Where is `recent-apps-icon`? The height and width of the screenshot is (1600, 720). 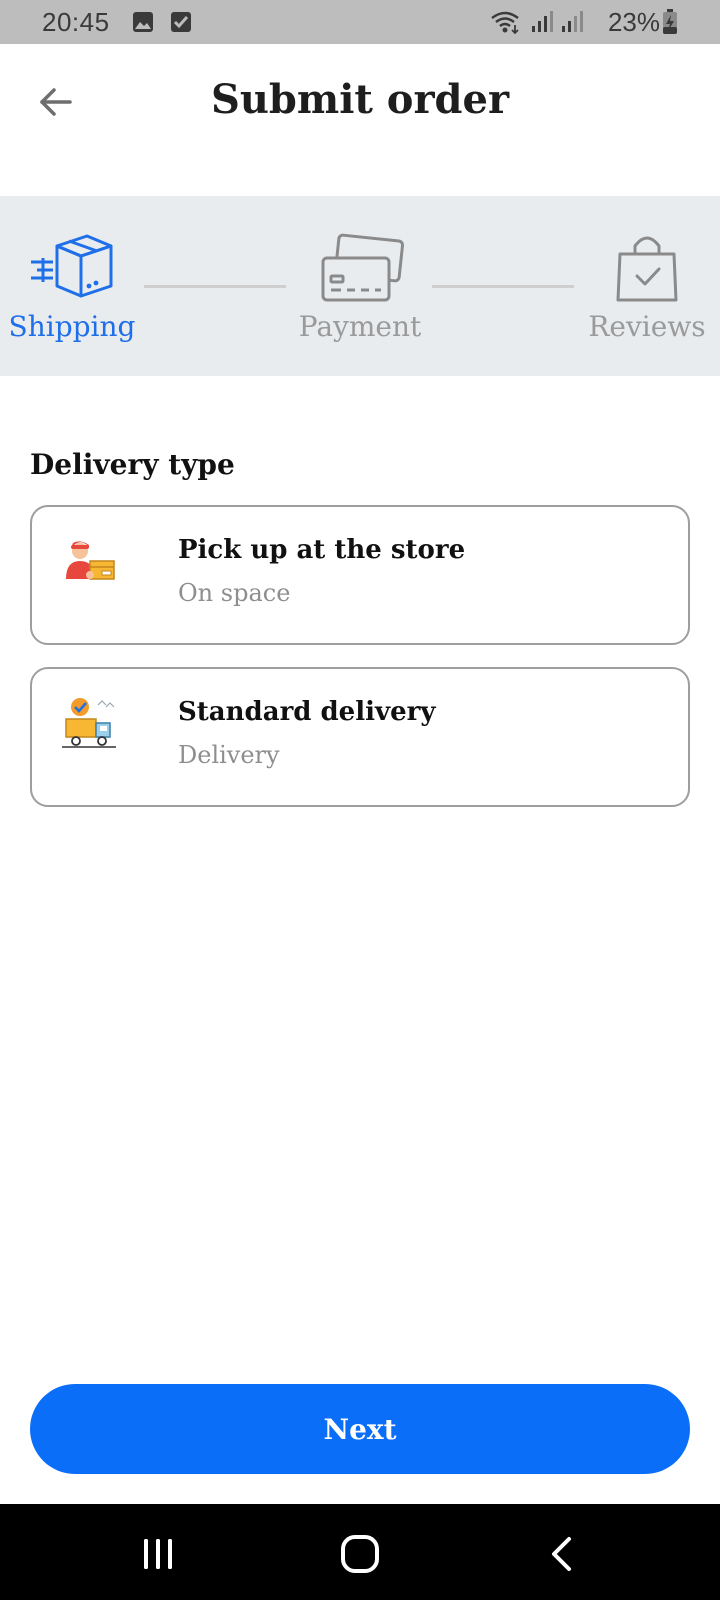
recent-apps-icon is located at coordinates (158, 1554).